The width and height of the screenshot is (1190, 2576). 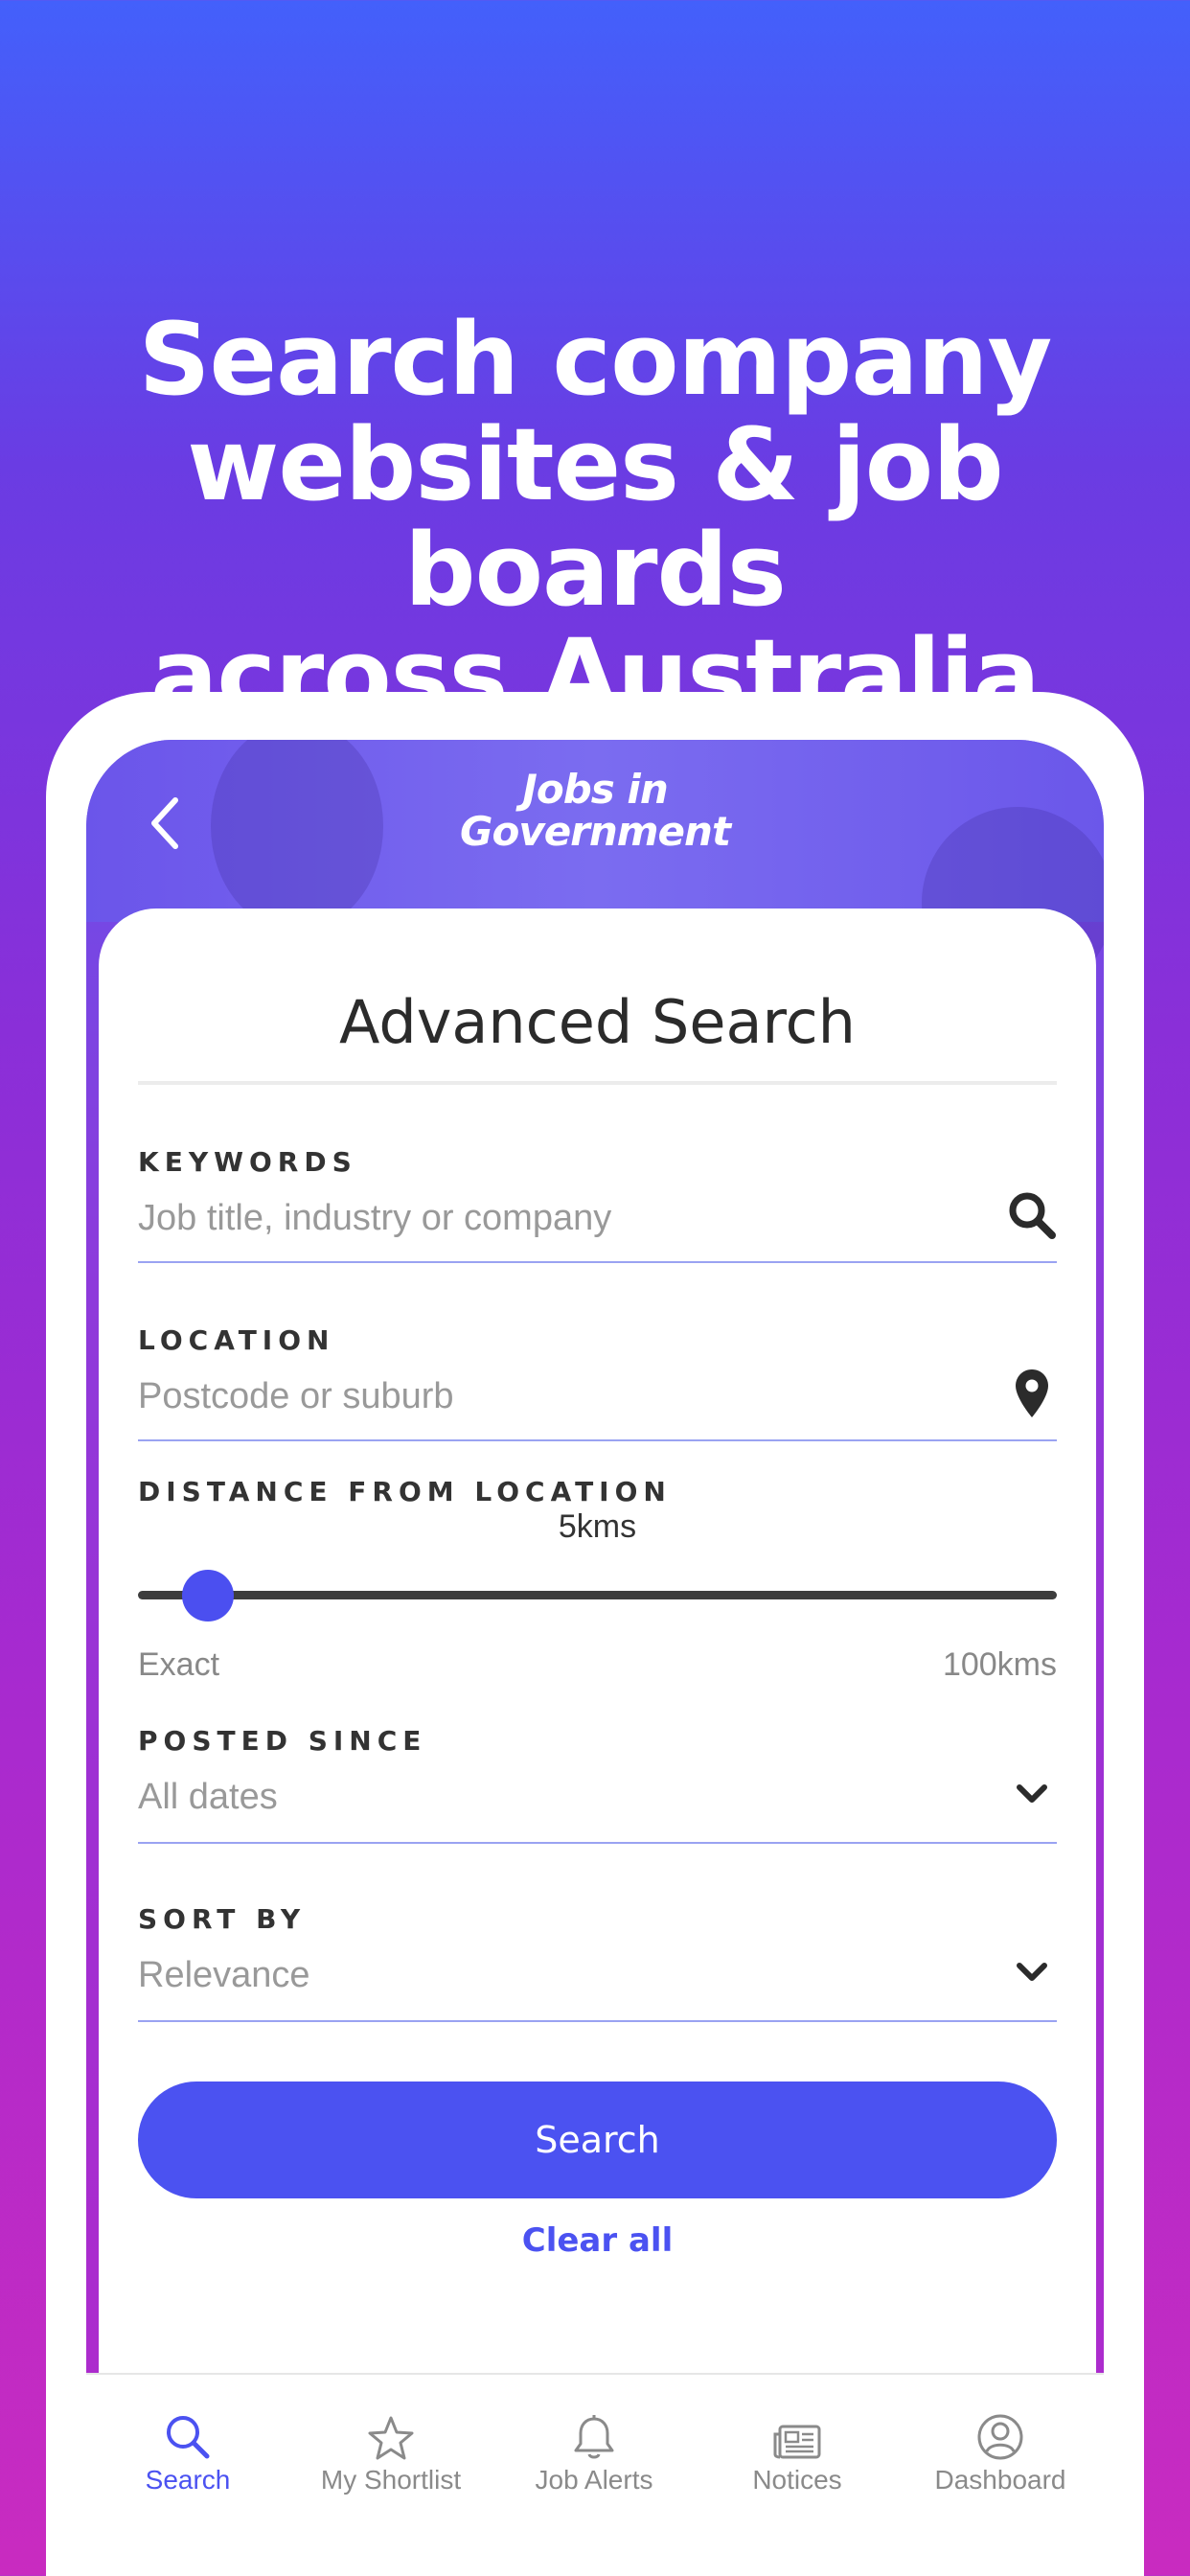 What do you see at coordinates (598, 1083) in the screenshot?
I see `title-divider` at bounding box center [598, 1083].